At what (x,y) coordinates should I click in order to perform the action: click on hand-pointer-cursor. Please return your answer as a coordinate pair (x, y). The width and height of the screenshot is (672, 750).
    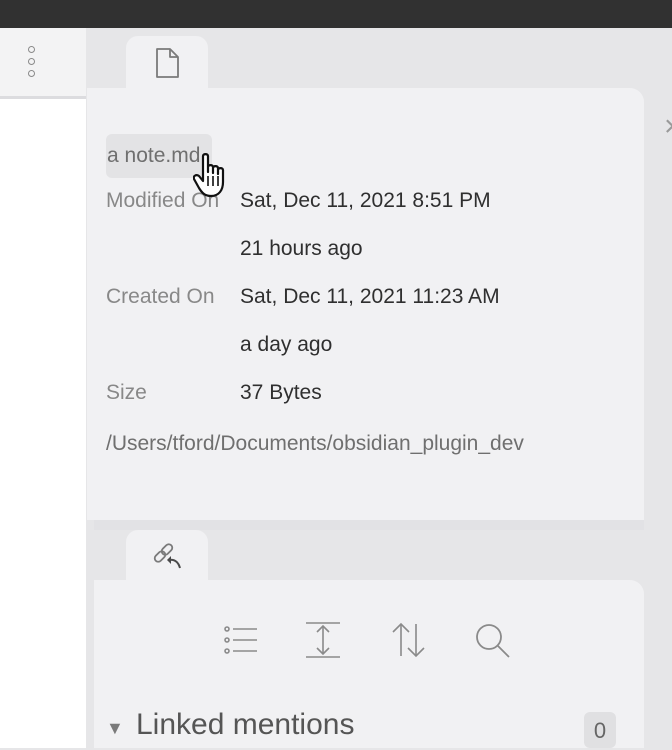
    Looking at the image, I should click on (209, 175).